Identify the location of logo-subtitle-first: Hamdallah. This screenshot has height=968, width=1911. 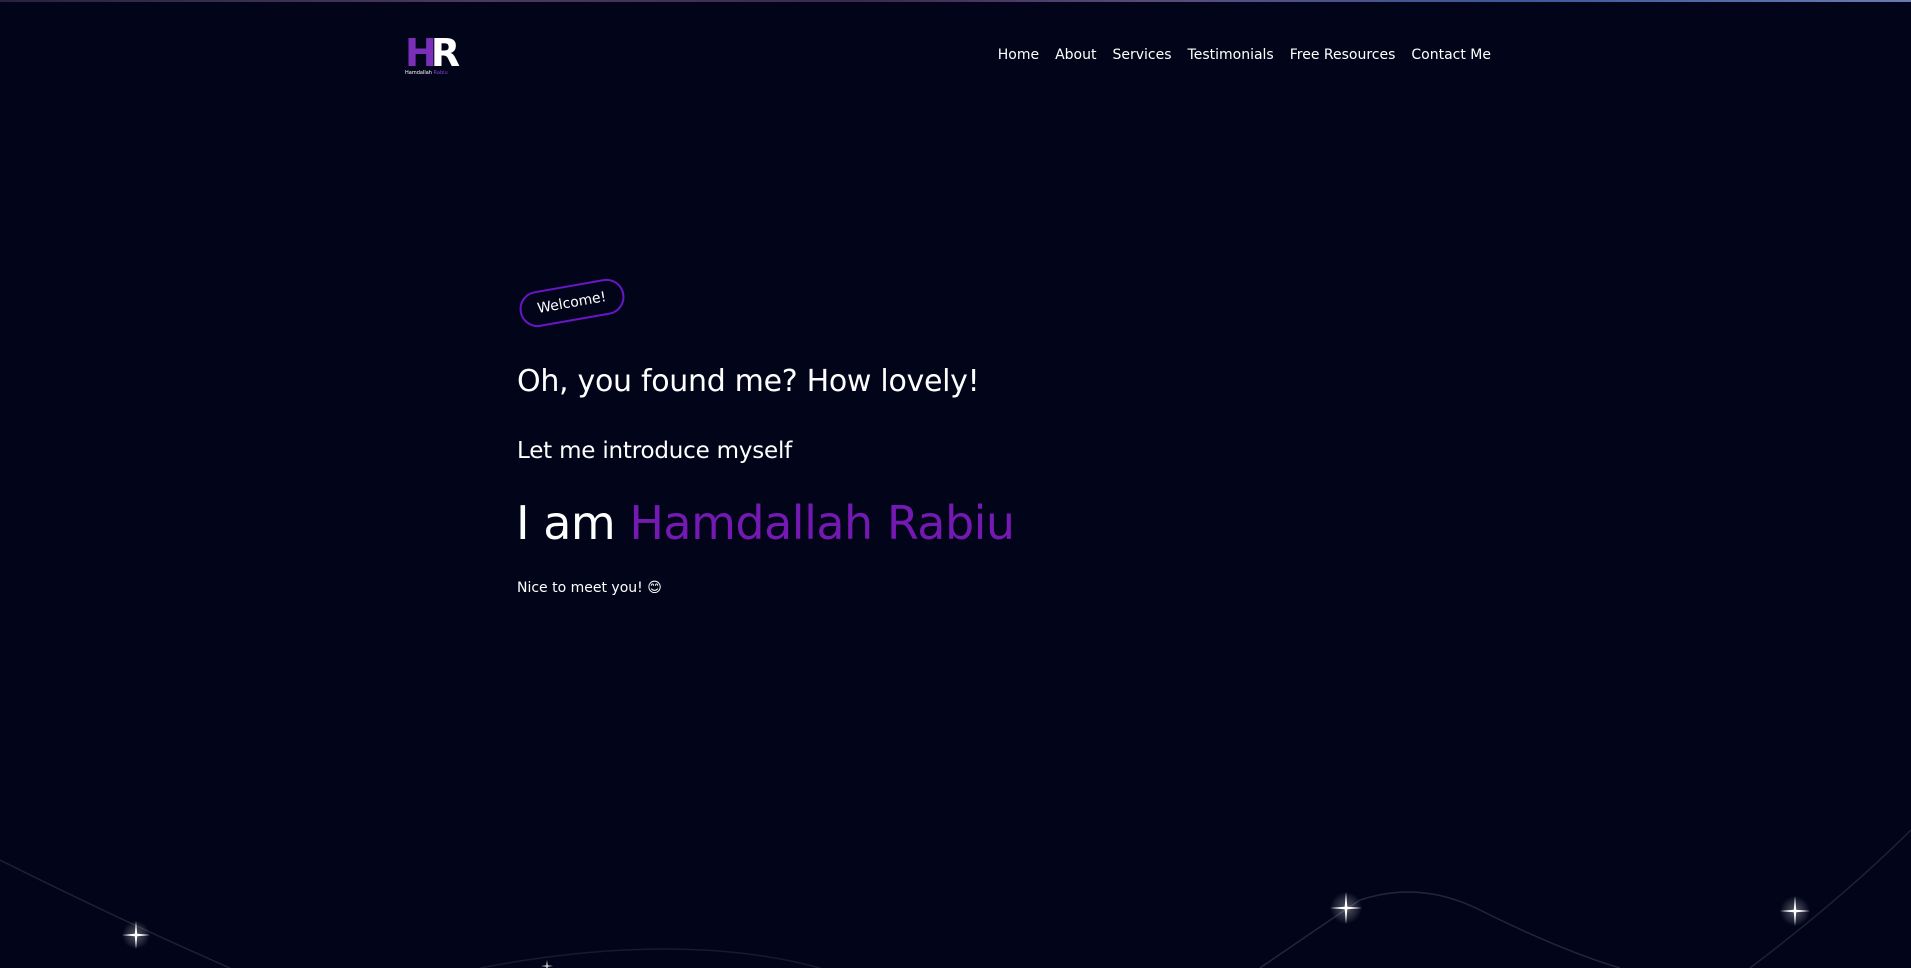
(418, 73).